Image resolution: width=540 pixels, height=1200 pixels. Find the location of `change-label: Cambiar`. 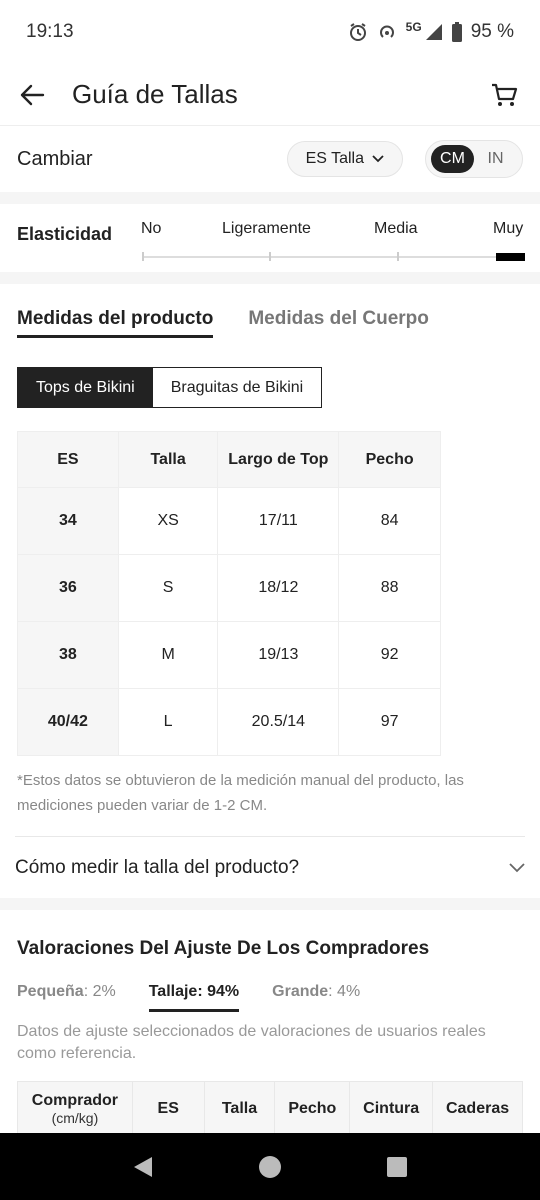

change-label: Cambiar is located at coordinates (55, 158).